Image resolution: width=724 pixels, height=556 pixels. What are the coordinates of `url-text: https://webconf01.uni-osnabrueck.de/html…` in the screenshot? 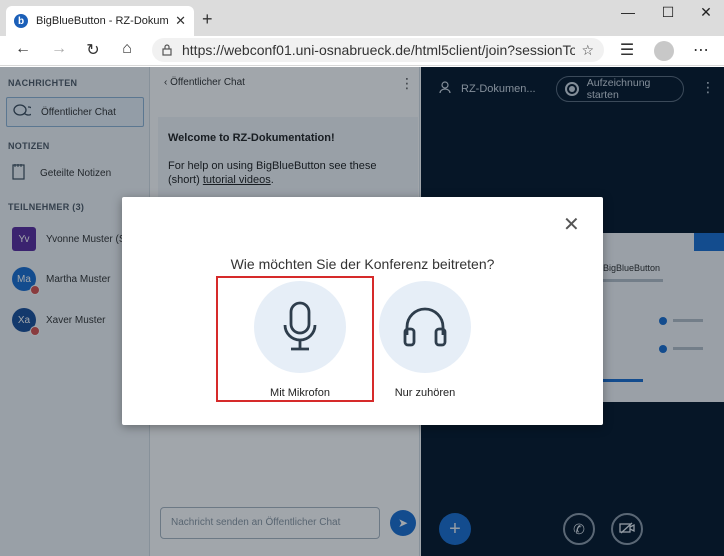 It's located at (379, 50).